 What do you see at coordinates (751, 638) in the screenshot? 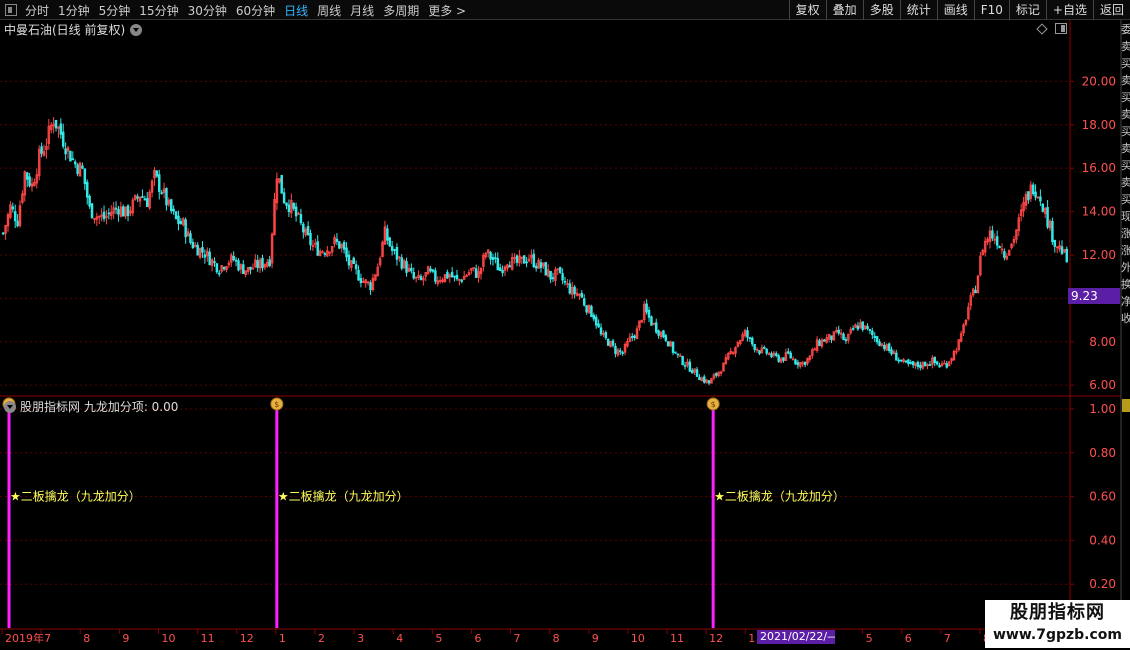
I see `x-tick-label: 1` at bounding box center [751, 638].